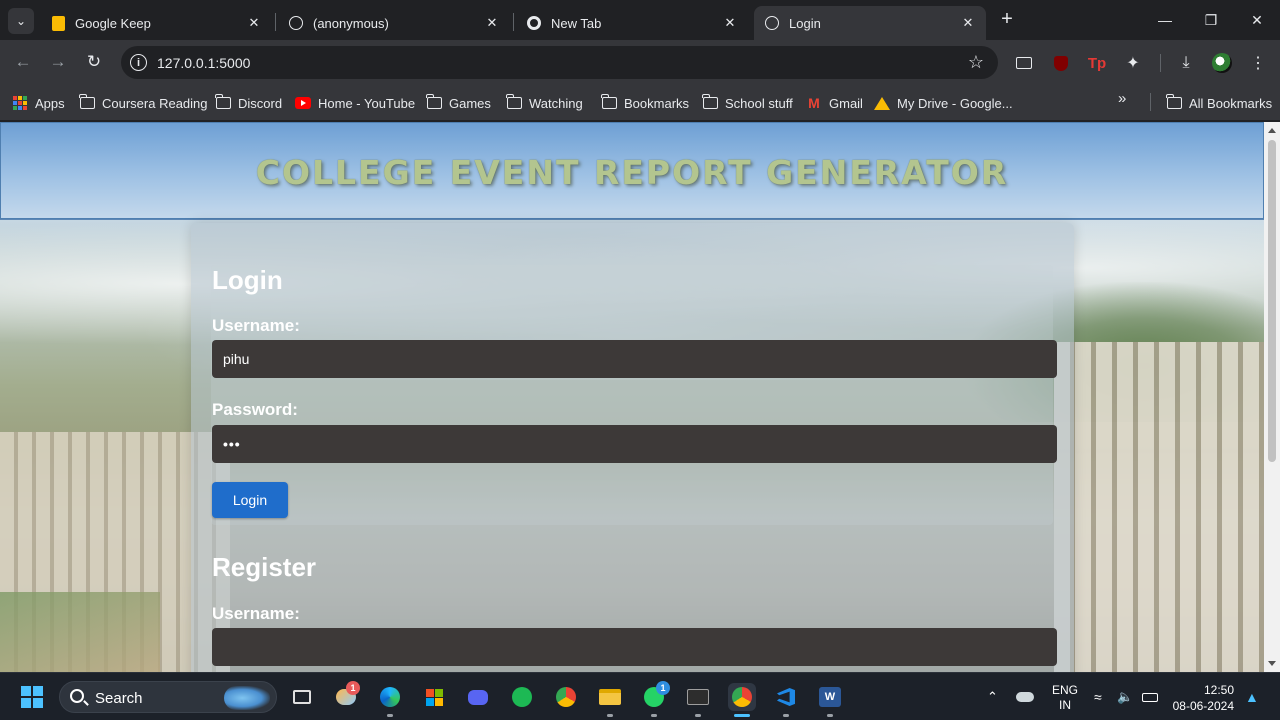 Image resolution: width=1280 pixels, height=720 pixels. I want to click on tab-search-chevron-icon: ⌄, so click(21, 21).